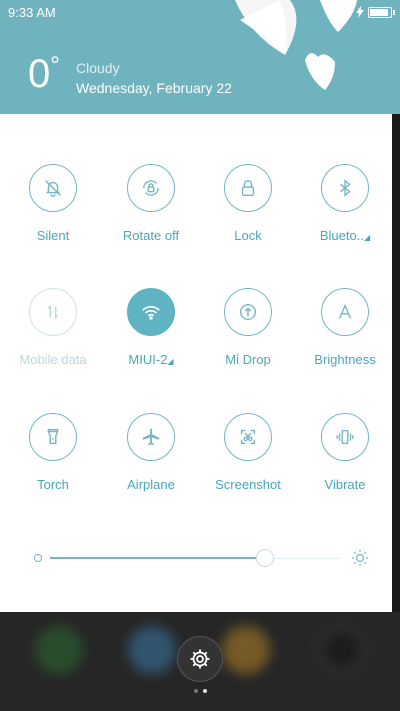 The height and width of the screenshot is (711, 400). Describe the element at coordinates (38, 558) in the screenshot. I see `brightness-low-icon` at that location.